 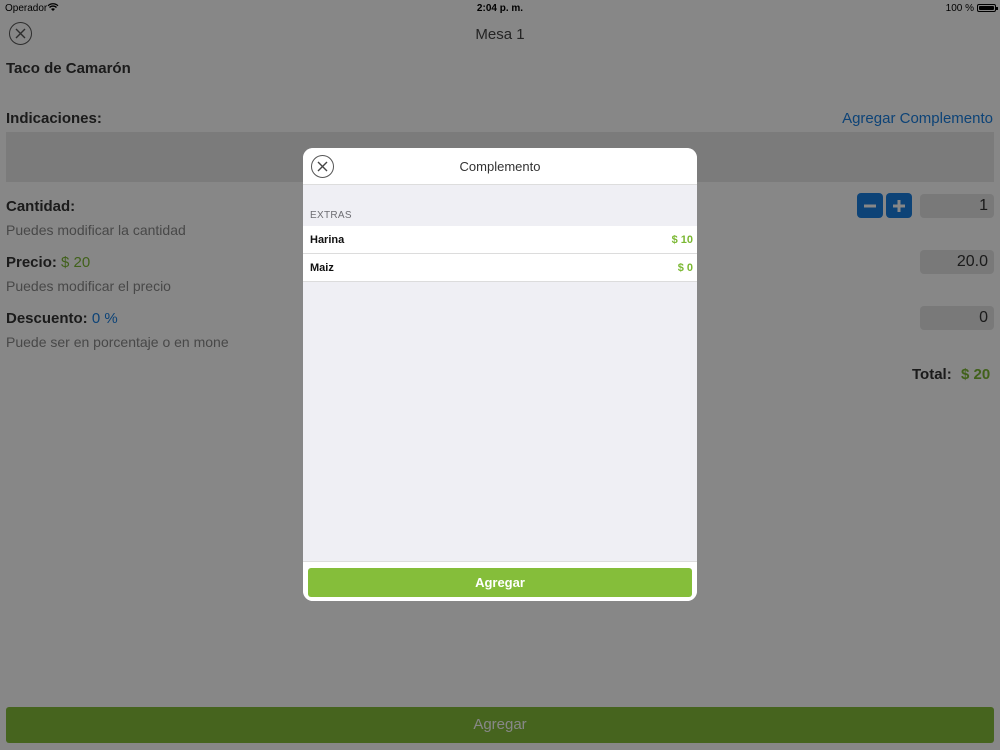 I want to click on list-item: Harina $ 10, so click(x=500, y=240).